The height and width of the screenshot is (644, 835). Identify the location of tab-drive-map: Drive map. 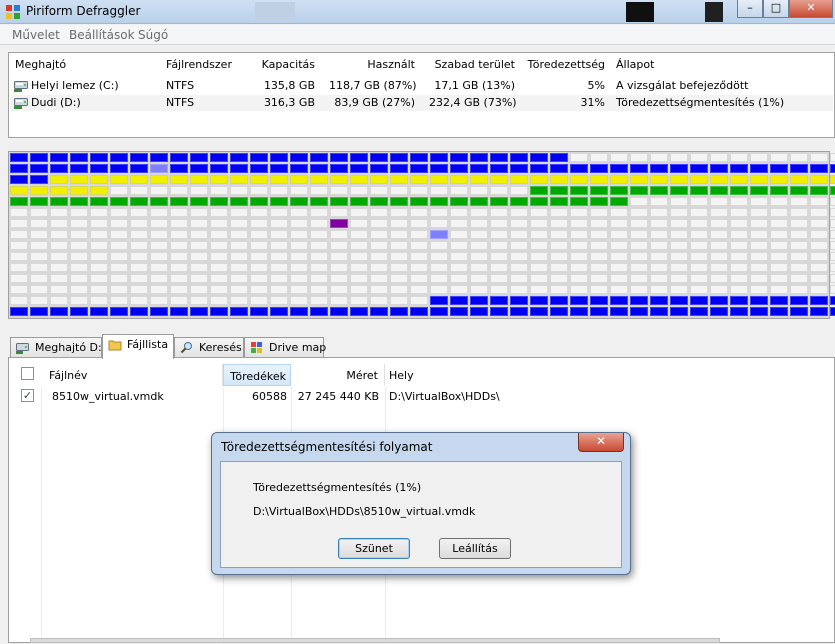
(285, 347).